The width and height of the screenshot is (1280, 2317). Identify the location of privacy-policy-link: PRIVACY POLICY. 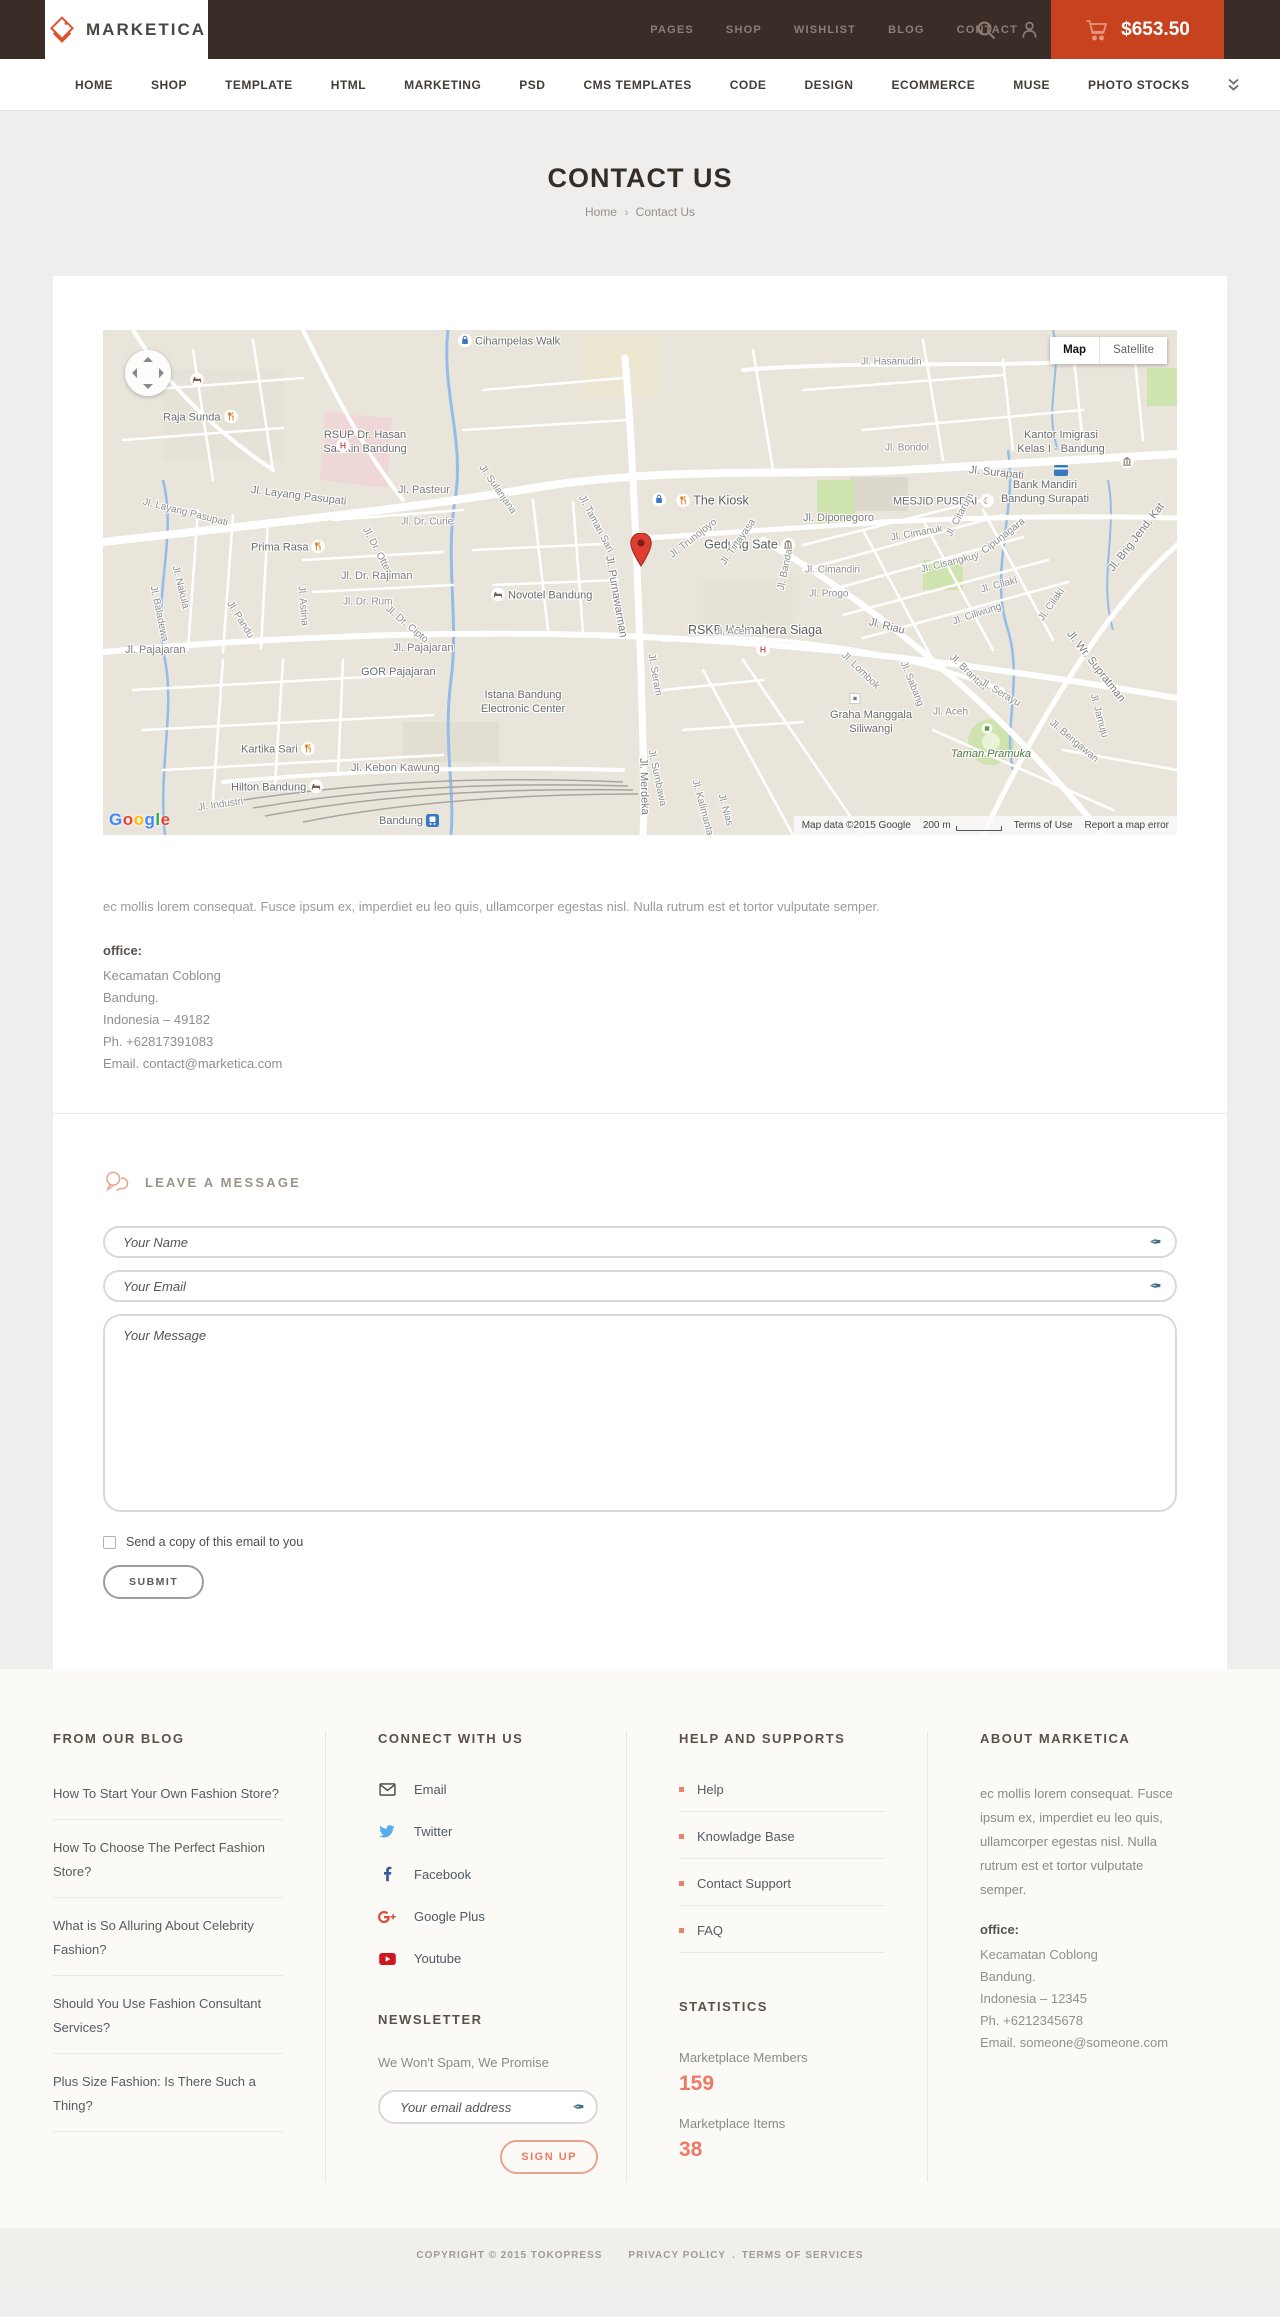
(677, 2255).